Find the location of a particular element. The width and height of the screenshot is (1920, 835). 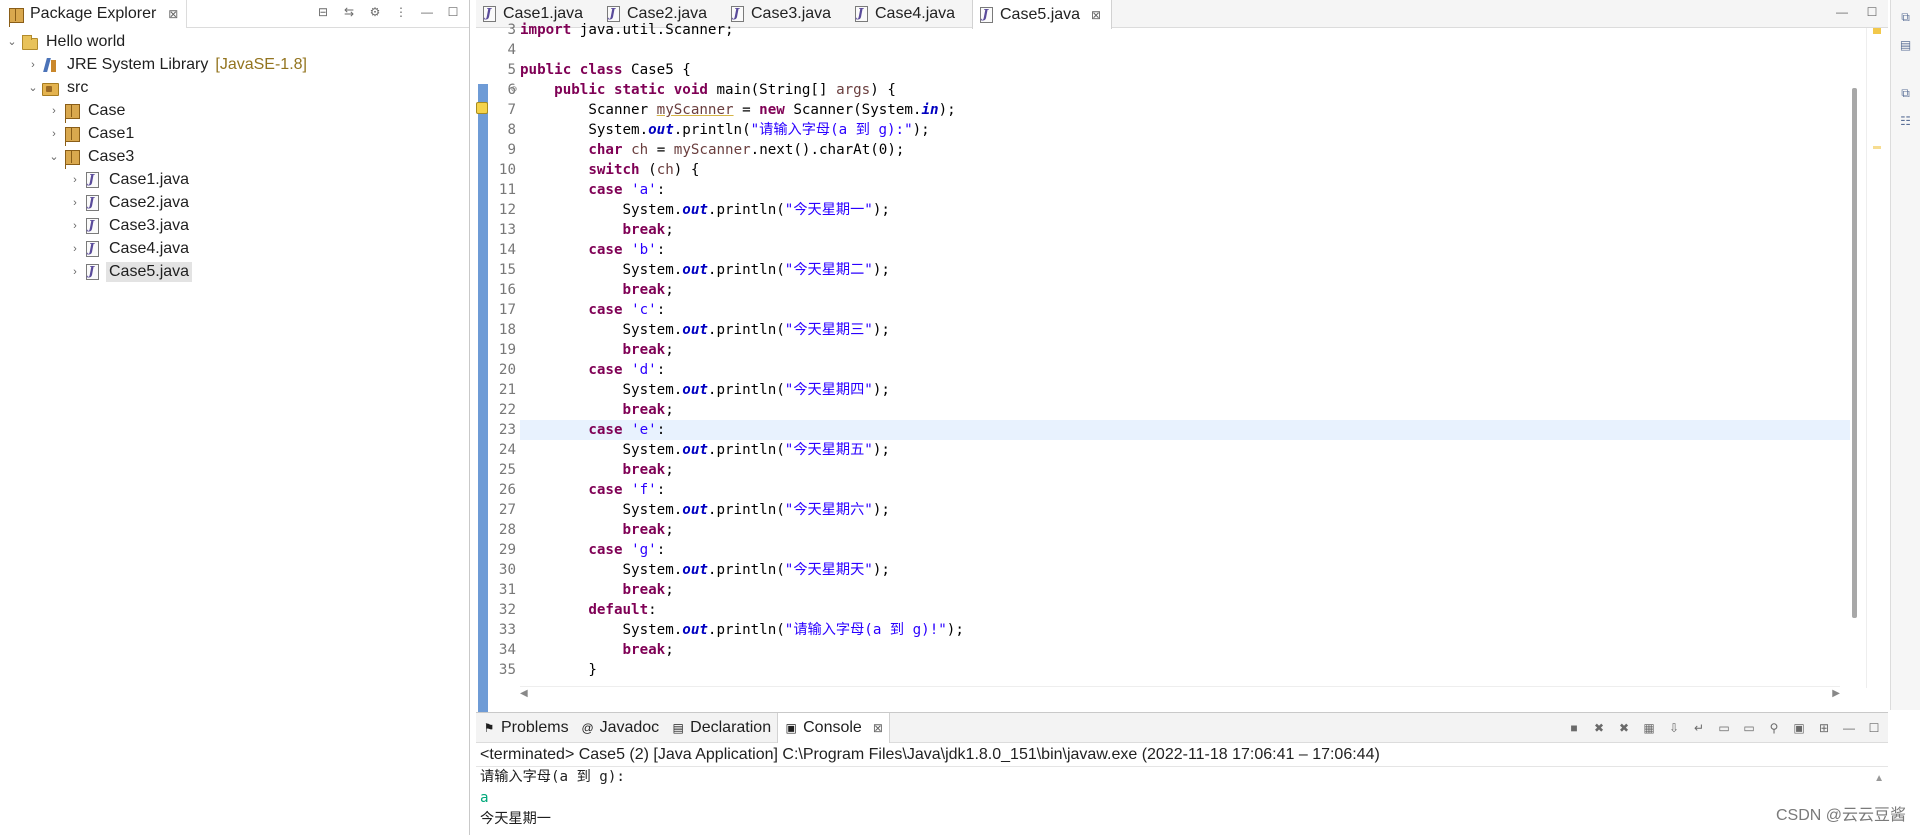

editor-tab-label: Case5.java is located at coordinates (1040, 14).